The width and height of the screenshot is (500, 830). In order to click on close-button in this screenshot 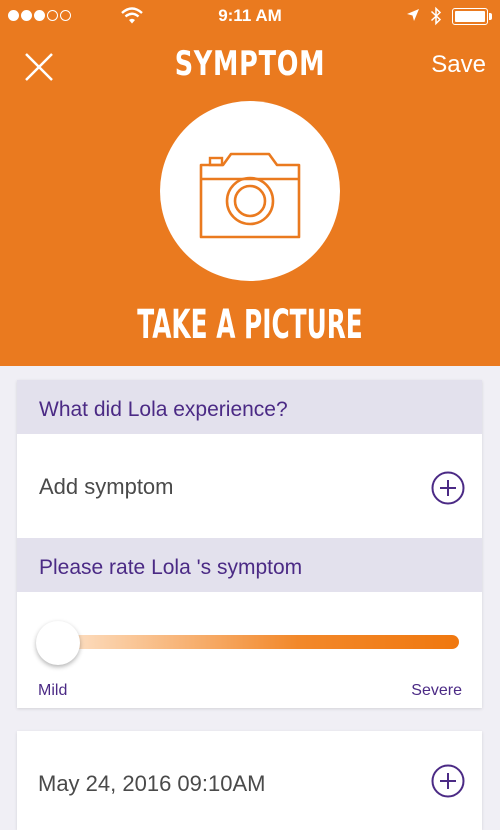, I will do `click(39, 67)`.